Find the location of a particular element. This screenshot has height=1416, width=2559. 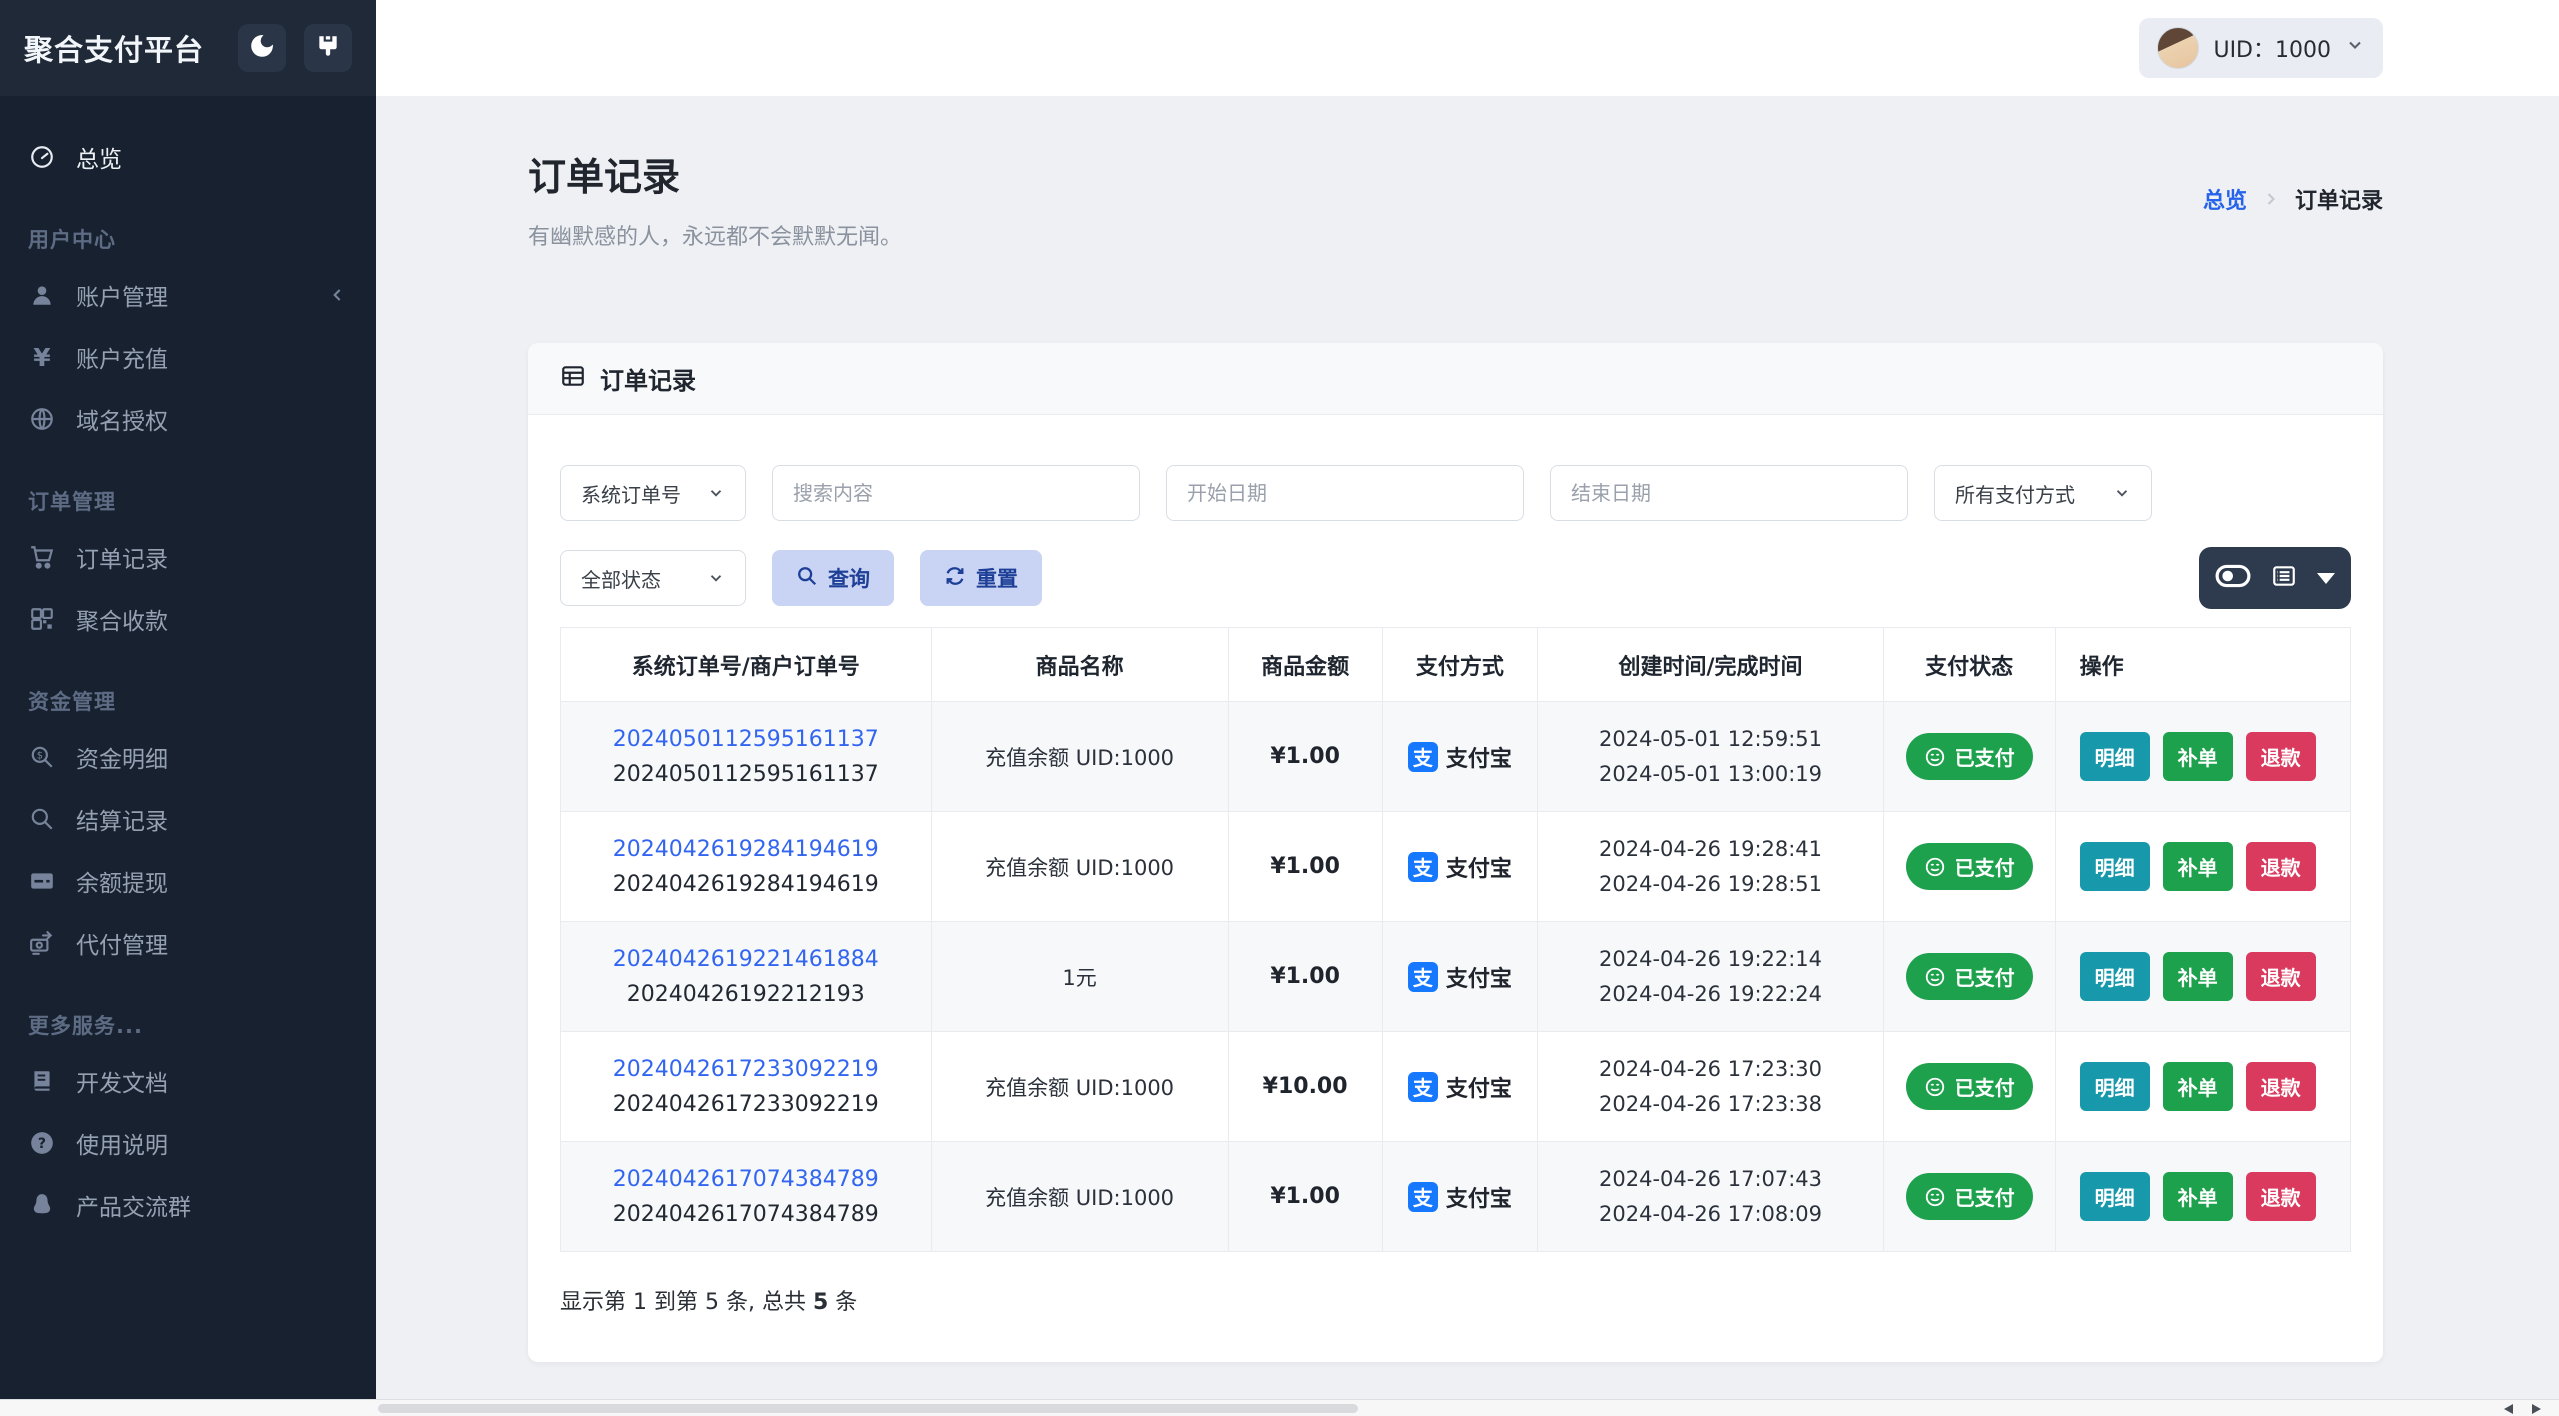

col-product: 商品名称 is located at coordinates (1079, 664).